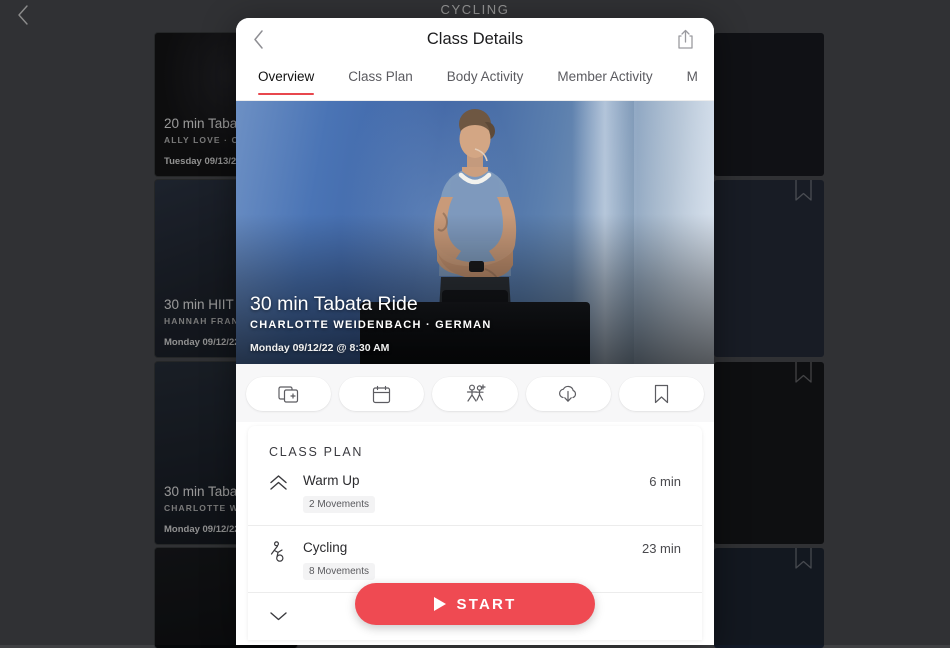 The height and width of the screenshot is (648, 950). I want to click on warm-up-icon-wrap, so click(286, 486).